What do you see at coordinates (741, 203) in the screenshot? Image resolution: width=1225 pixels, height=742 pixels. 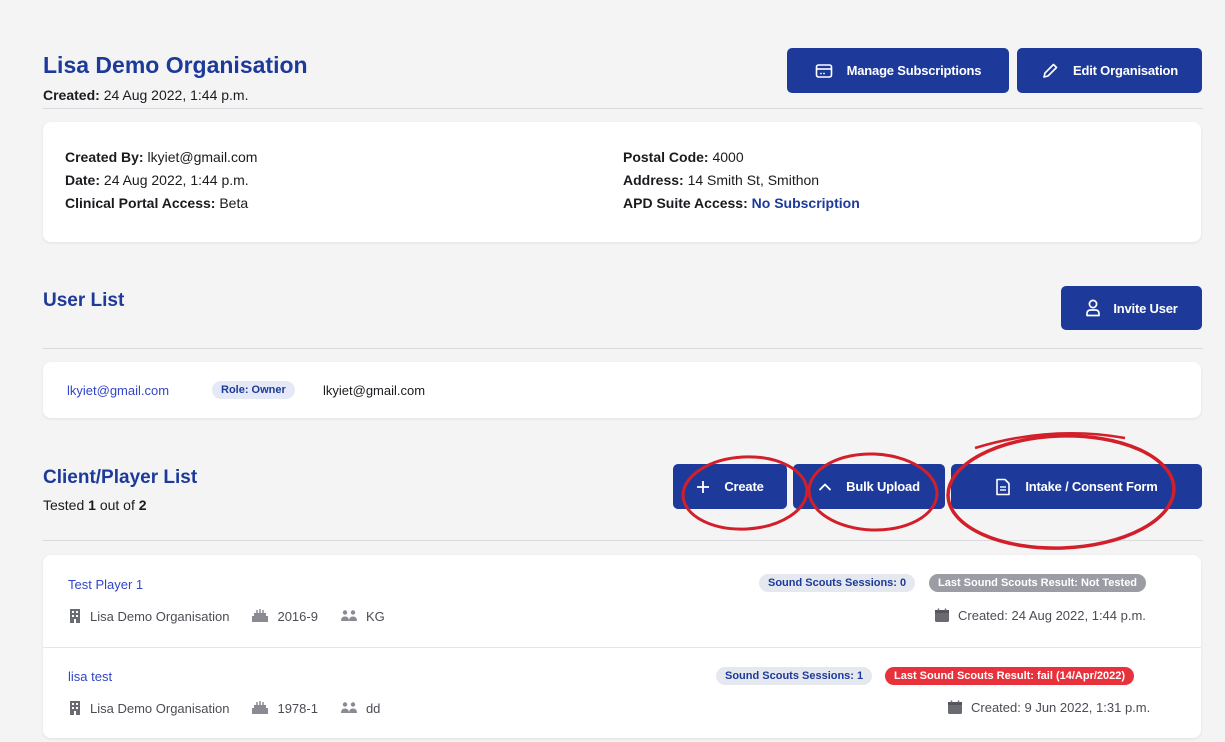 I see `apd-suite-access: APD Suite Access: No Subscription` at bounding box center [741, 203].